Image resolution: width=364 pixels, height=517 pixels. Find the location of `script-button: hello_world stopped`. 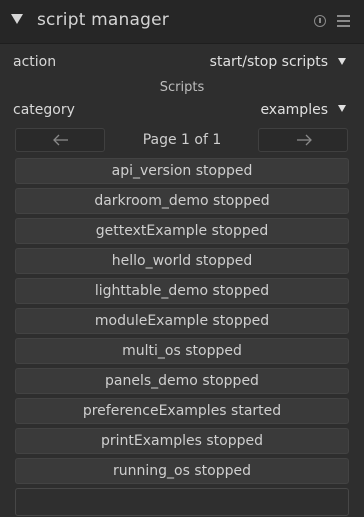

script-button: hello_world stopped is located at coordinates (182, 261).